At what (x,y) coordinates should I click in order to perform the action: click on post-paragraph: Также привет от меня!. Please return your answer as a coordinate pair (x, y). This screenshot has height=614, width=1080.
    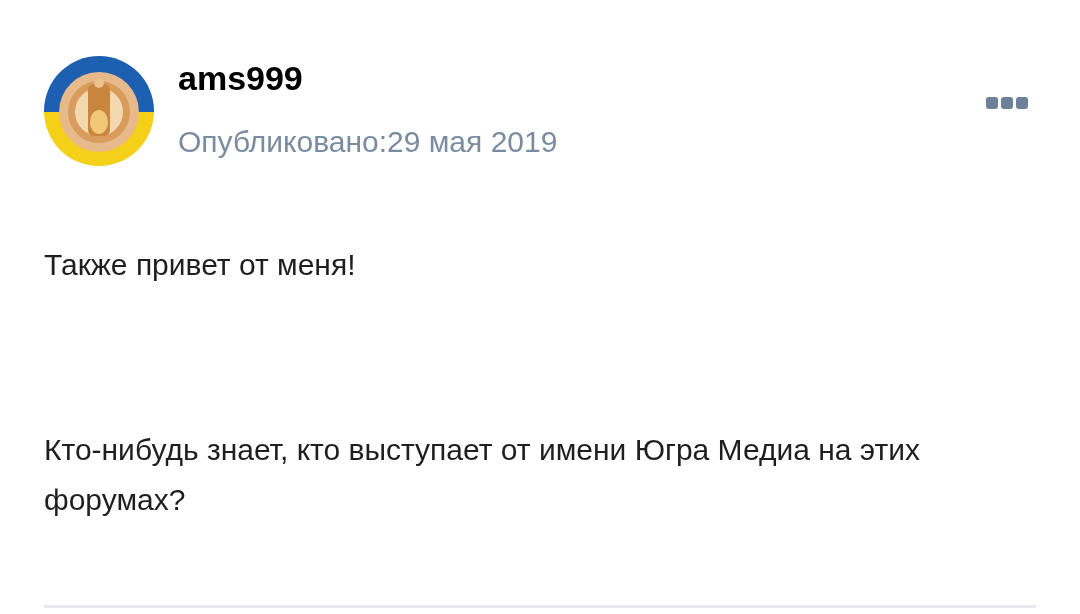
    Looking at the image, I should click on (200, 265).